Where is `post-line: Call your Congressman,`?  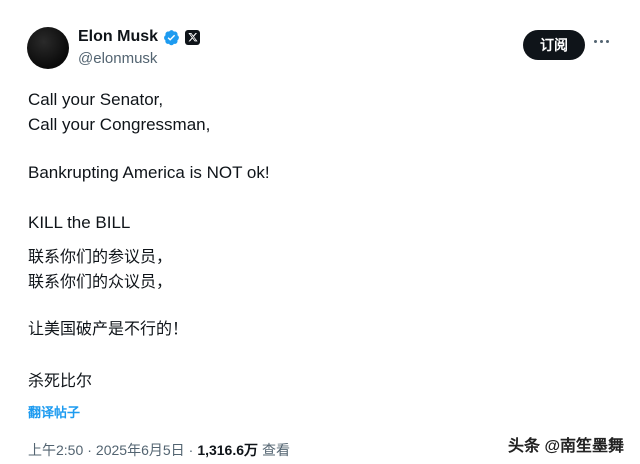 post-line: Call your Congressman, is located at coordinates (119, 124).